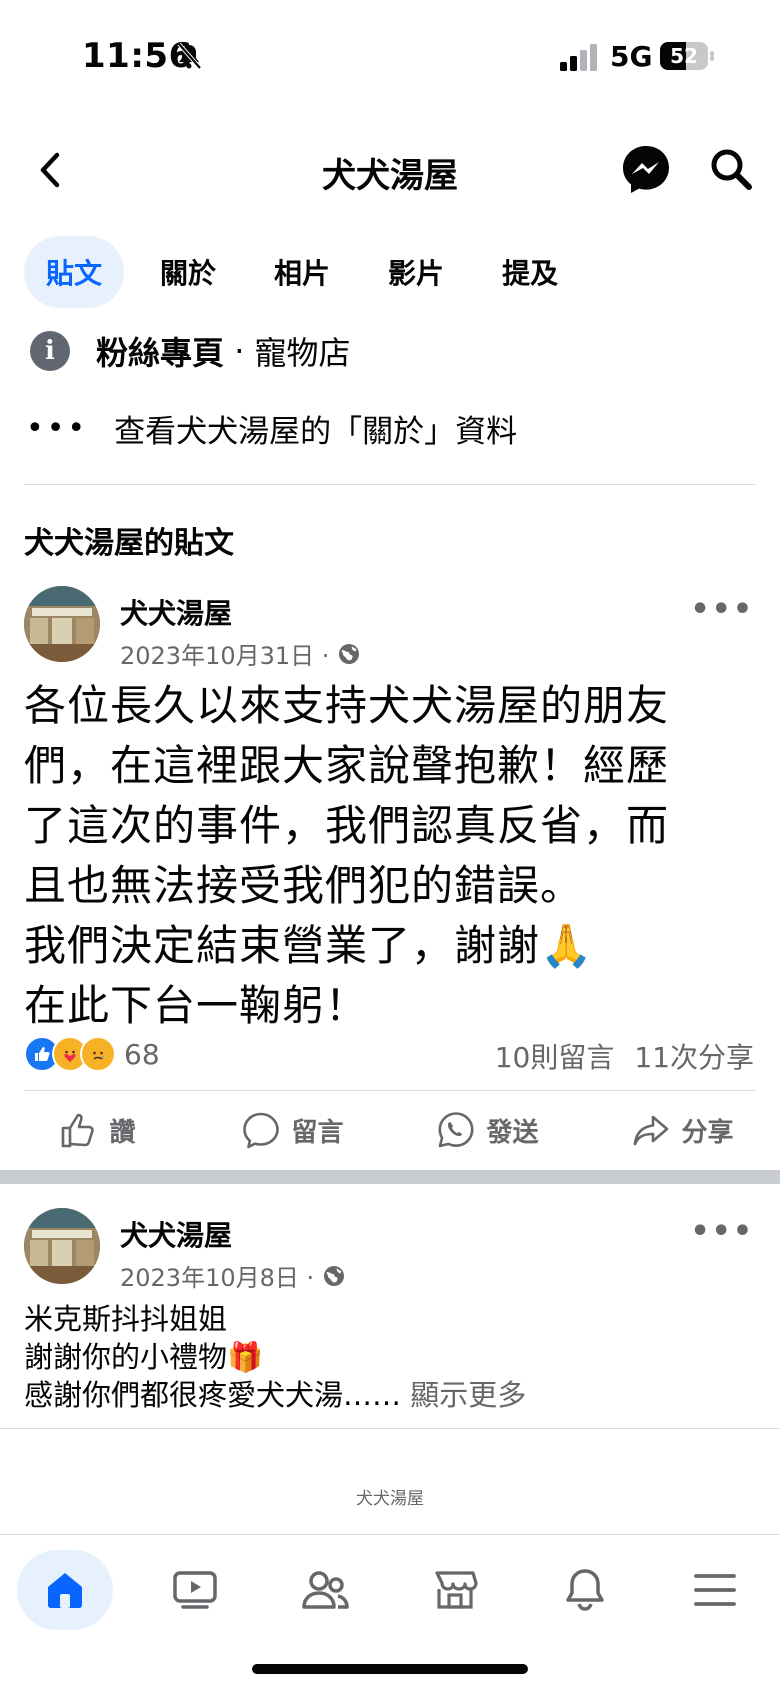 This screenshot has width=780, height=1691. Describe the element at coordinates (347, 825) in the screenshot. I see `post-line: 了這次的事件，我們認真反省，而` at that location.